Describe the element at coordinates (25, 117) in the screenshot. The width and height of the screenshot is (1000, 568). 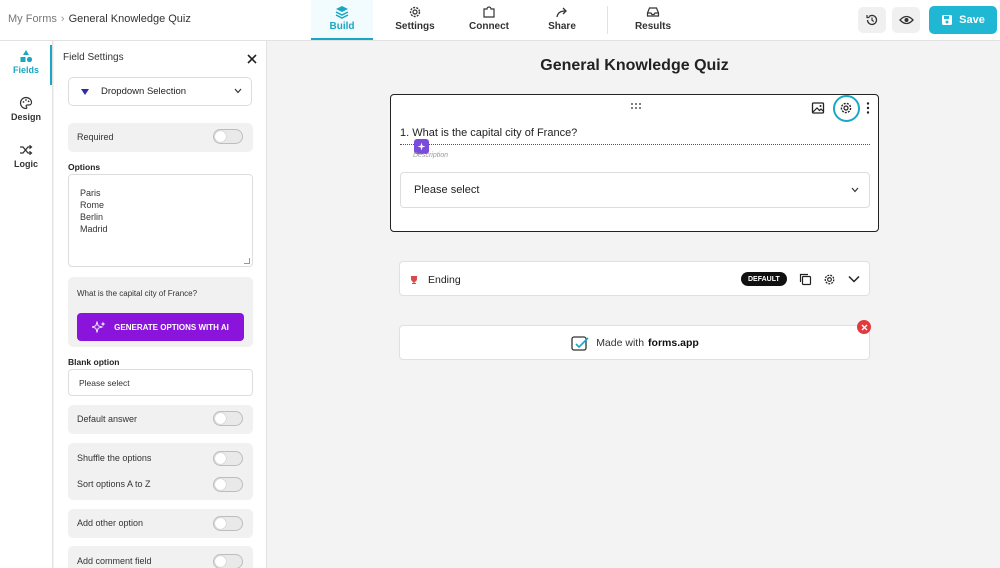
I see `rail-item-design-label: Design` at that location.